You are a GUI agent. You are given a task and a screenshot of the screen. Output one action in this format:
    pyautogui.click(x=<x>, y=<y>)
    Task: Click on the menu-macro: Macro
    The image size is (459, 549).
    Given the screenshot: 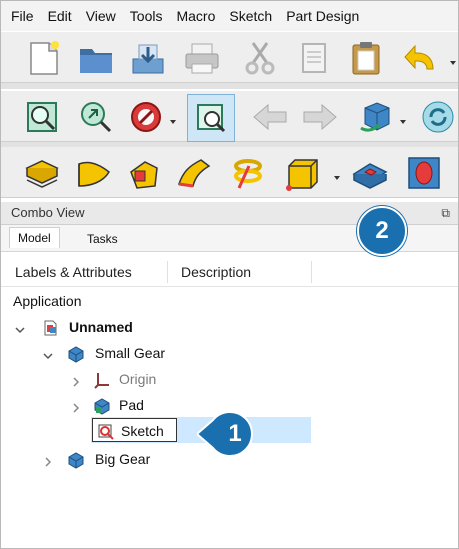 What is the action you would take?
    pyautogui.click(x=195, y=16)
    